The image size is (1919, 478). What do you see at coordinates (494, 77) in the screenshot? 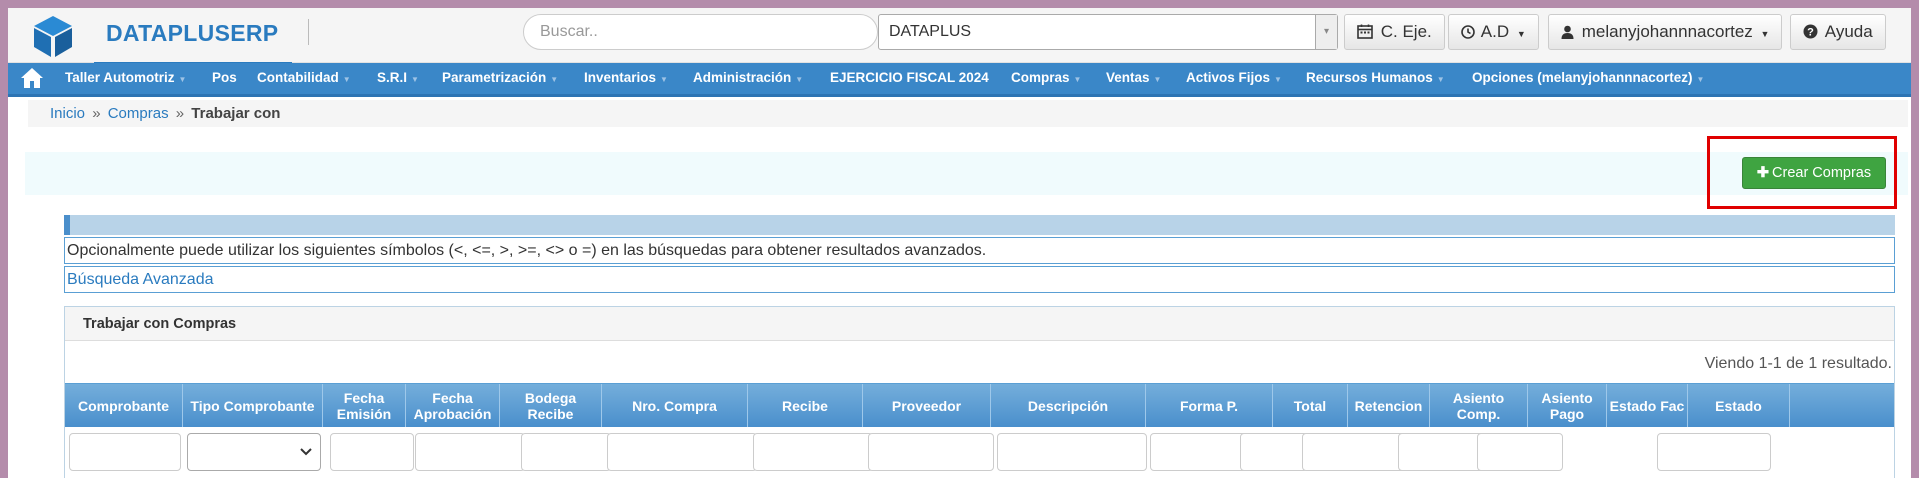
I see `nav-item-label: Parametrización` at bounding box center [494, 77].